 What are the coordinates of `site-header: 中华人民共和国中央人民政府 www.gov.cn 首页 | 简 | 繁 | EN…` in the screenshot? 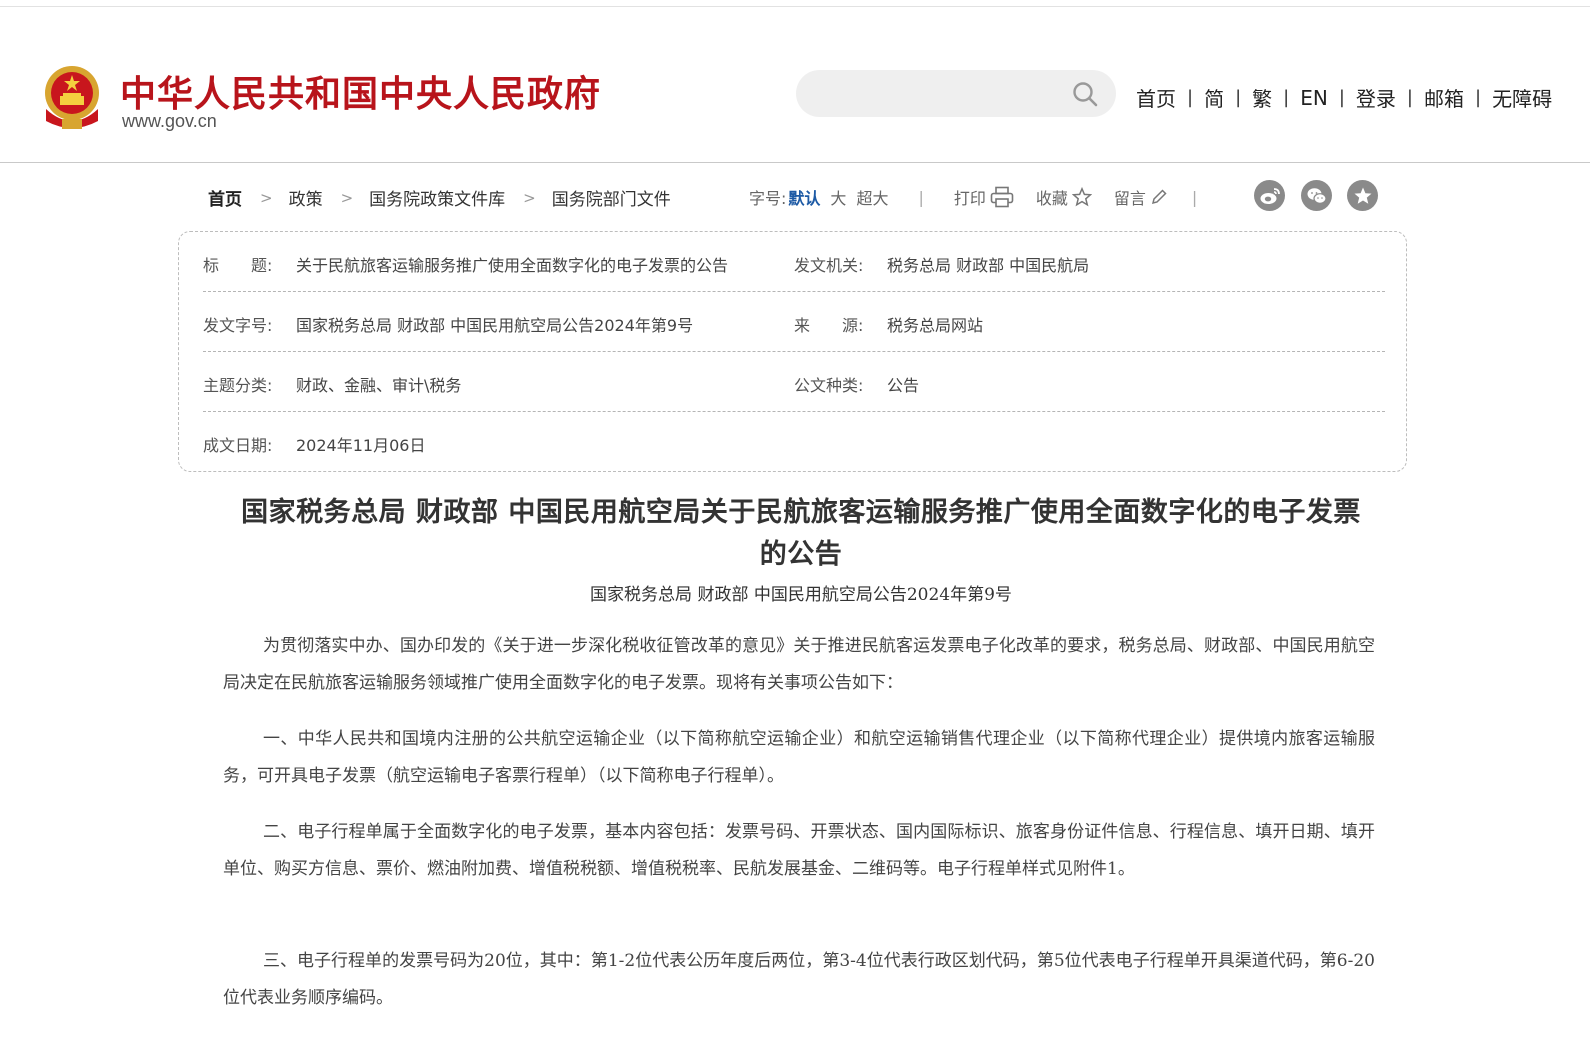 It's located at (795, 85).